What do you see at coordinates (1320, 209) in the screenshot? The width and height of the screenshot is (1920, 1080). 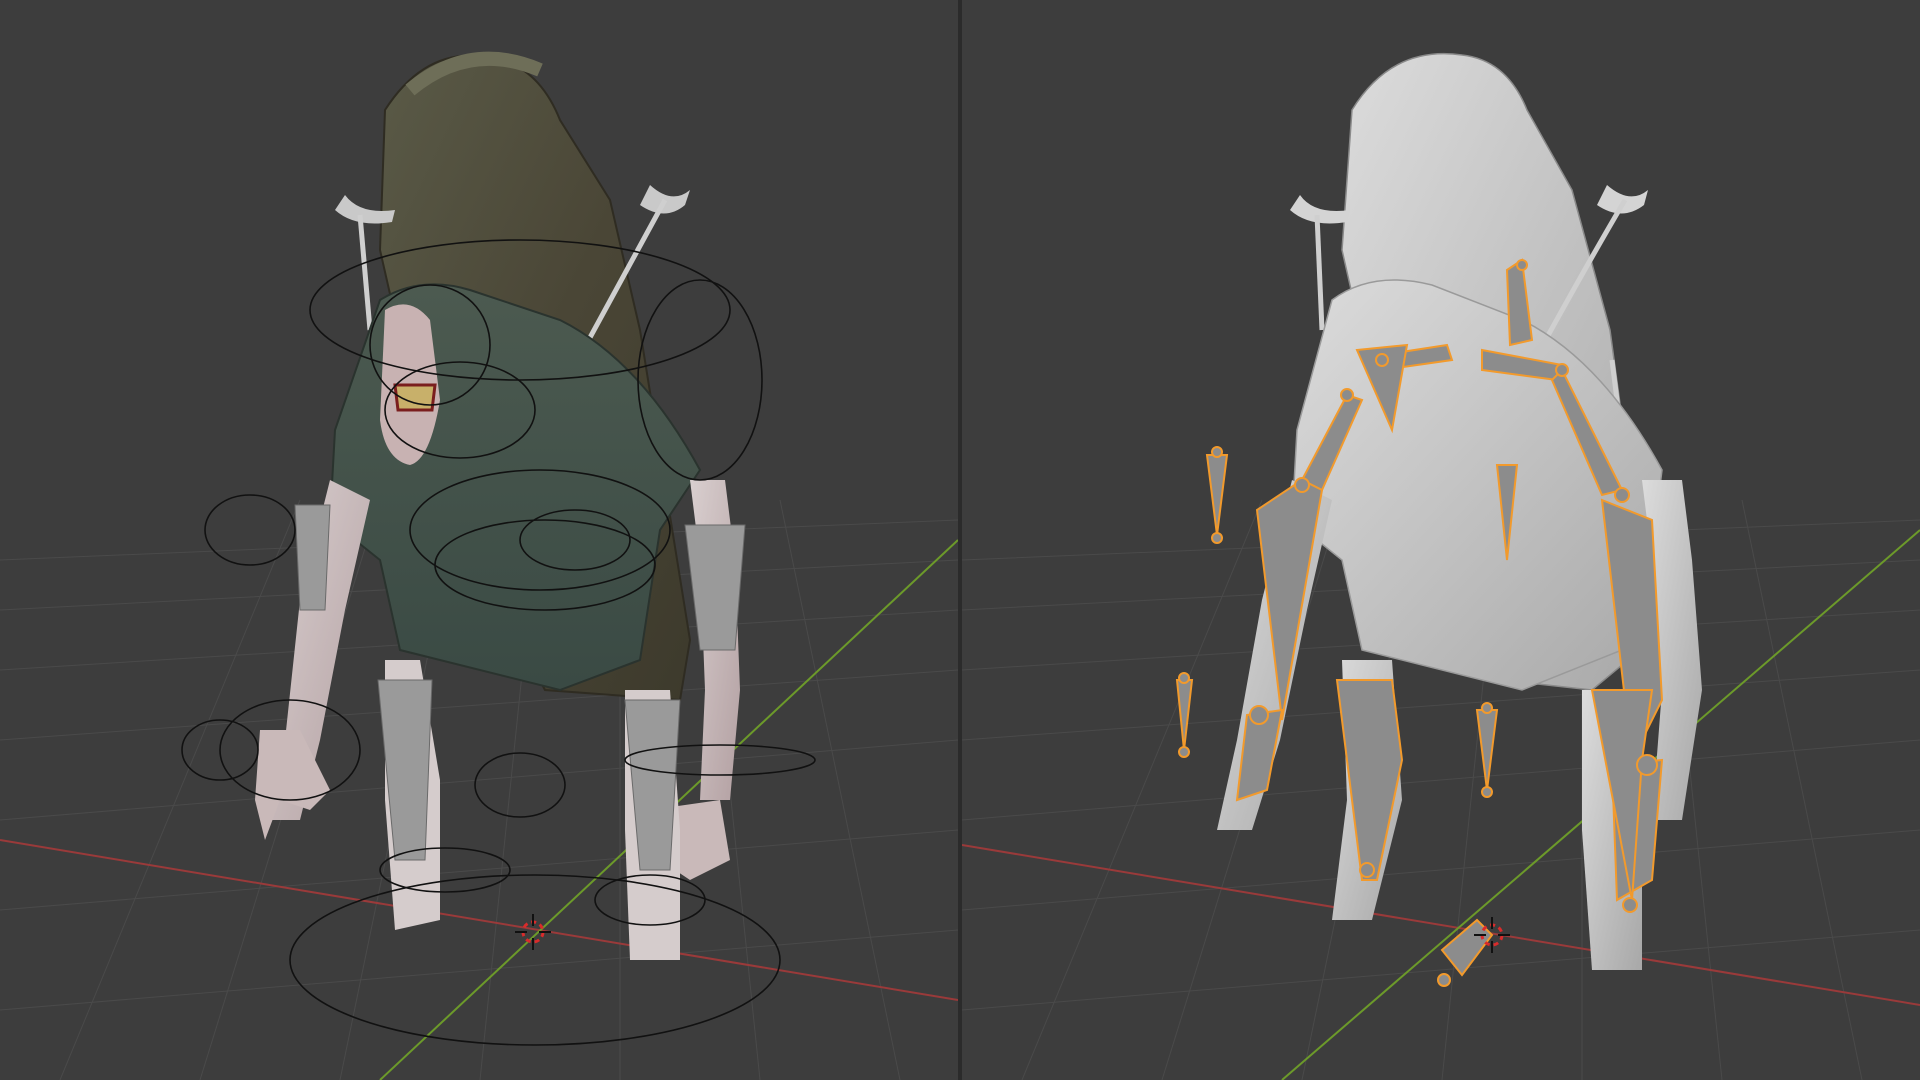 I see `hook-left` at bounding box center [1320, 209].